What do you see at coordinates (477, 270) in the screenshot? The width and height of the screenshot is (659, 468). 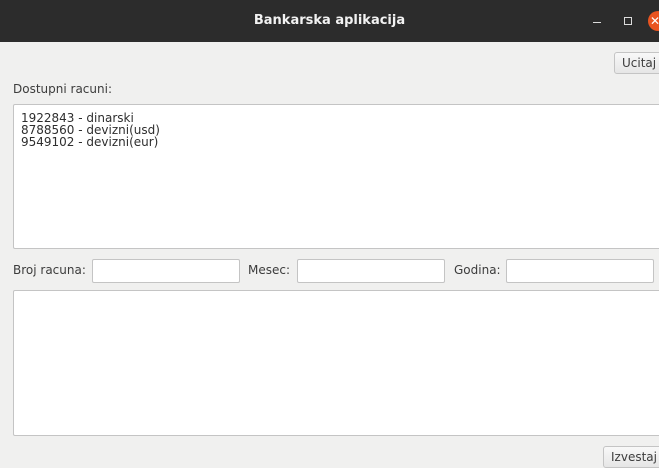 I see `year-label: Godina:` at bounding box center [477, 270].